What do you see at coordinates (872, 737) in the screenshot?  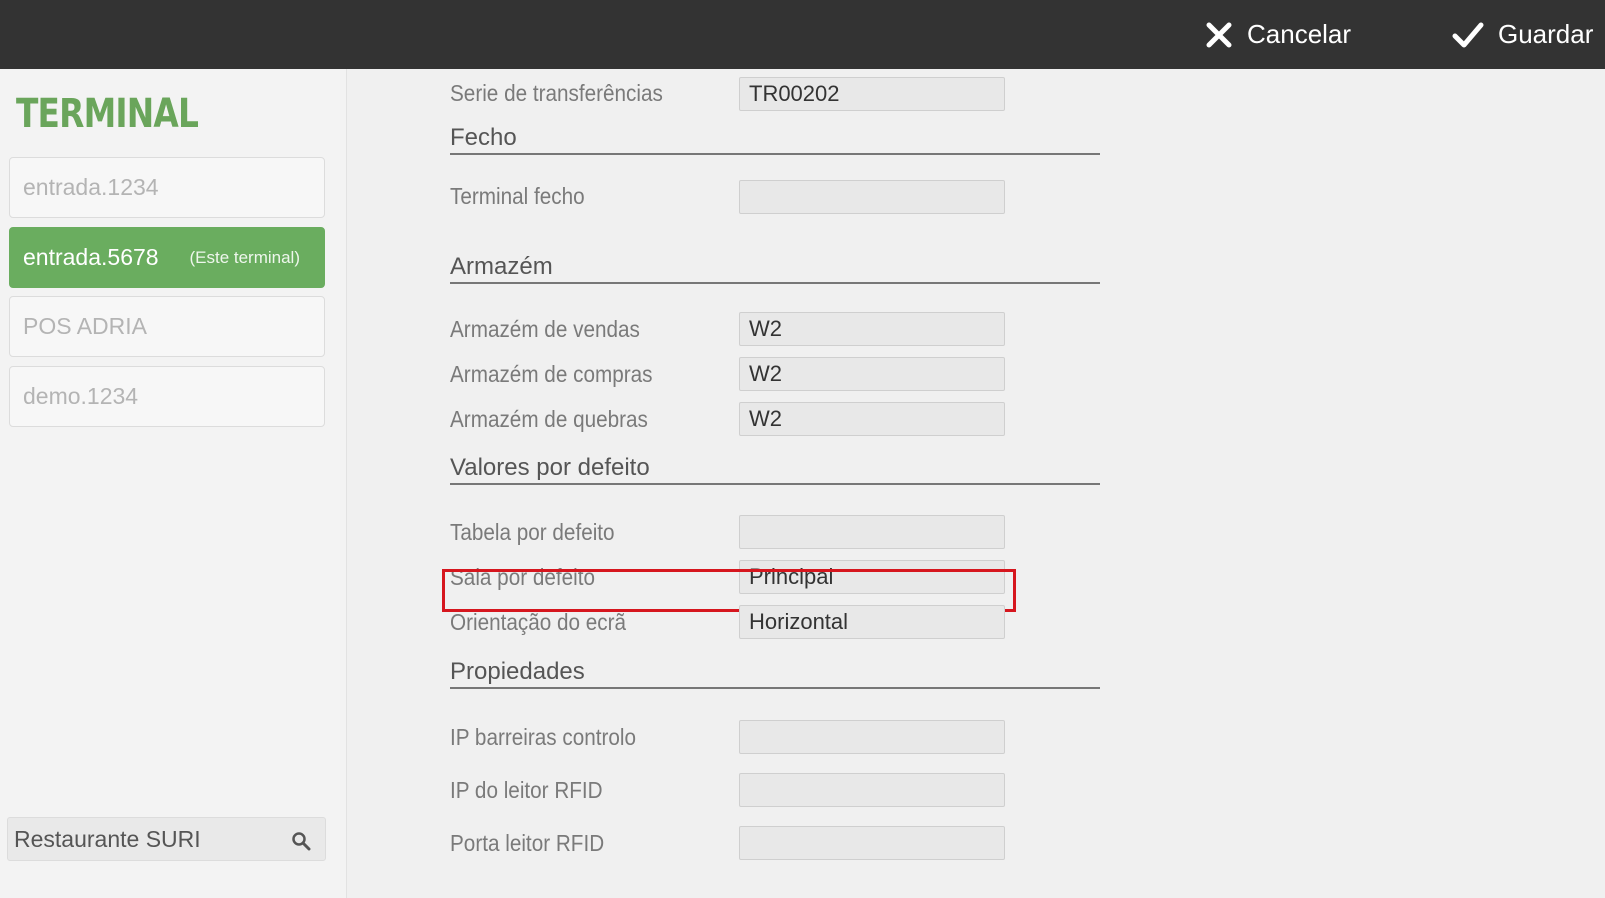 I see `barrier-ip-field` at bounding box center [872, 737].